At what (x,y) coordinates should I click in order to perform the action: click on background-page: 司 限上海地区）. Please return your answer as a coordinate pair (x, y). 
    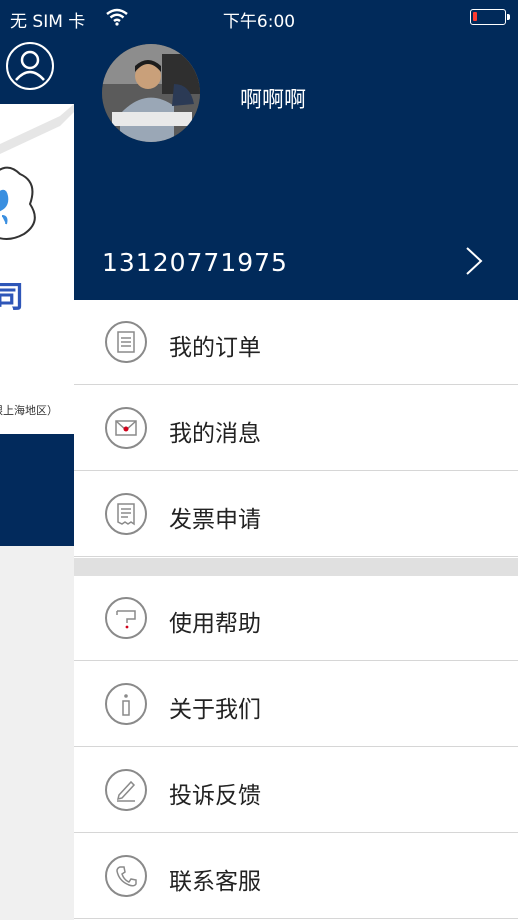
    Looking at the image, I should click on (37, 460).